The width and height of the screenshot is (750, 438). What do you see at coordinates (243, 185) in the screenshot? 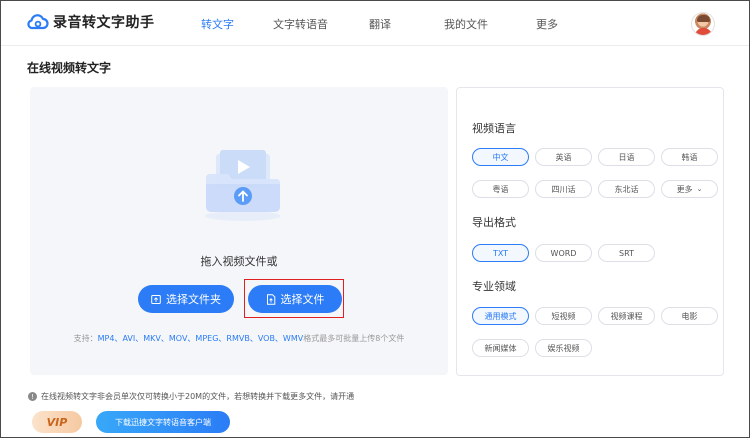
I see `video-folder-illustration-icon` at bounding box center [243, 185].